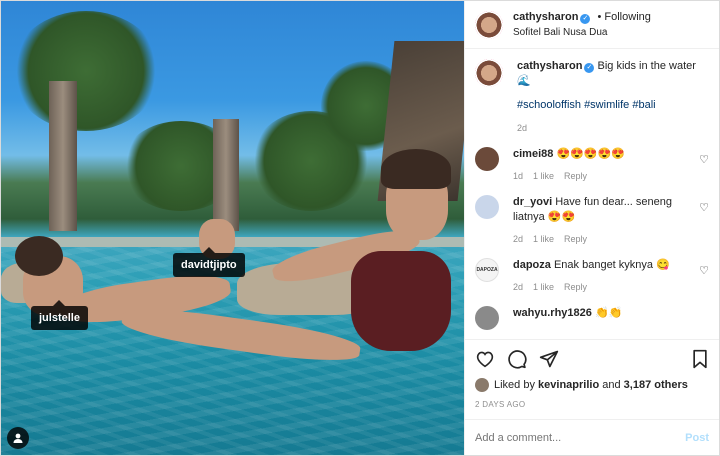 The width and height of the screenshot is (720, 456). Describe the element at coordinates (518, 176) in the screenshot. I see `comment-age: 1d` at that location.